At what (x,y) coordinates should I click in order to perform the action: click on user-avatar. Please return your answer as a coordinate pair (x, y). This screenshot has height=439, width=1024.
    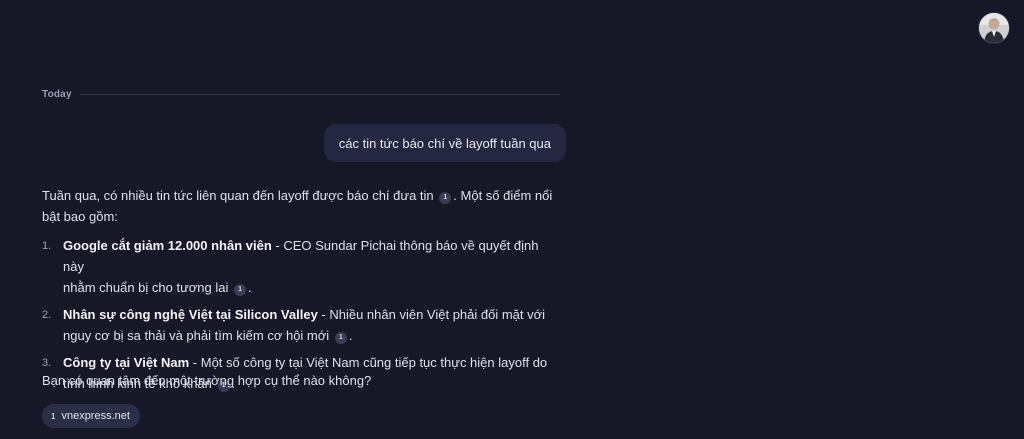
    Looking at the image, I should click on (994, 28).